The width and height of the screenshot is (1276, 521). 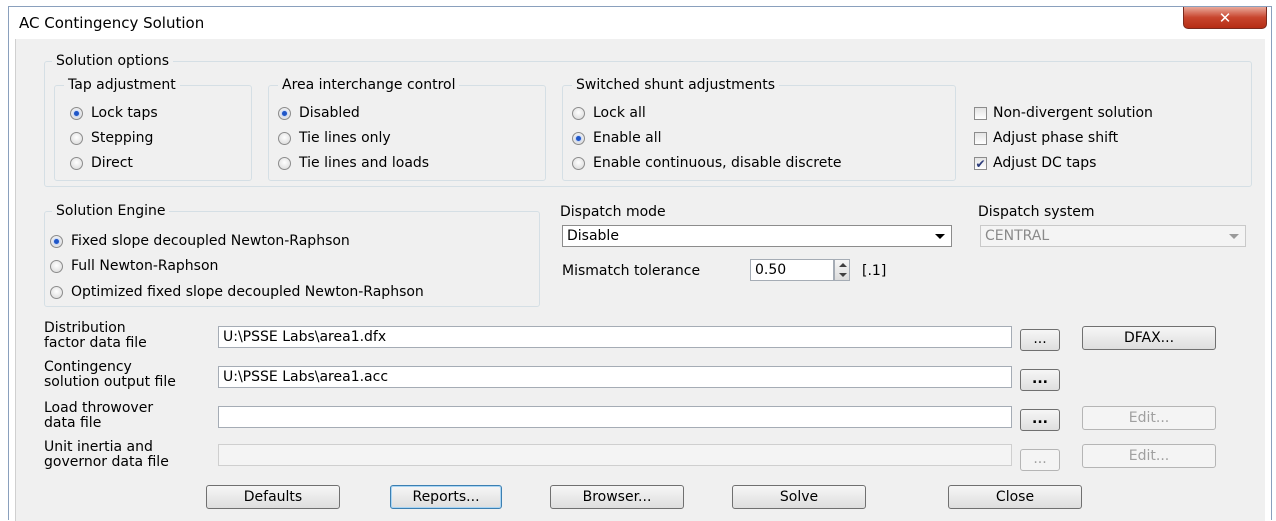 What do you see at coordinates (799, 497) in the screenshot?
I see `solve-button: Solve` at bounding box center [799, 497].